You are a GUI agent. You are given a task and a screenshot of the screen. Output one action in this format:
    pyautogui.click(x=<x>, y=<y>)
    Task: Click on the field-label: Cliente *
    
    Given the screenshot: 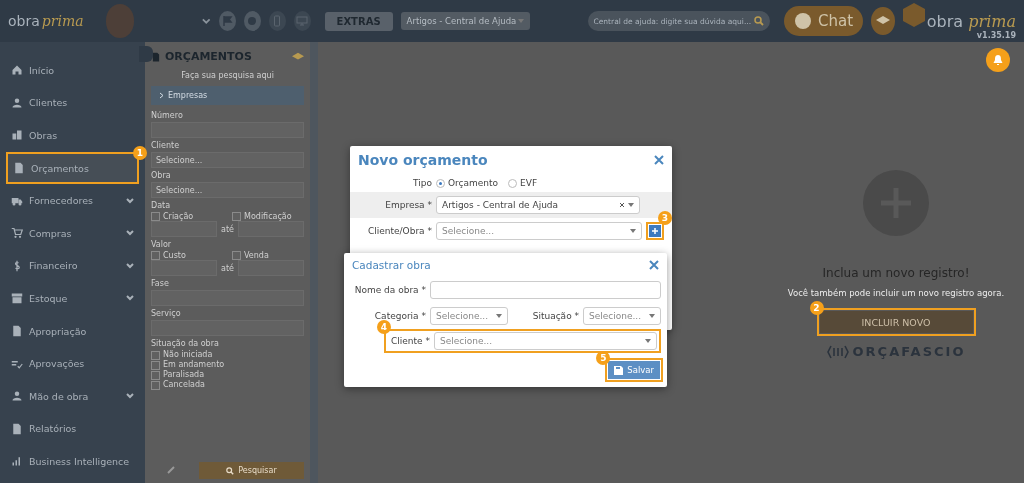 What is the action you would take?
    pyautogui.click(x=410, y=341)
    